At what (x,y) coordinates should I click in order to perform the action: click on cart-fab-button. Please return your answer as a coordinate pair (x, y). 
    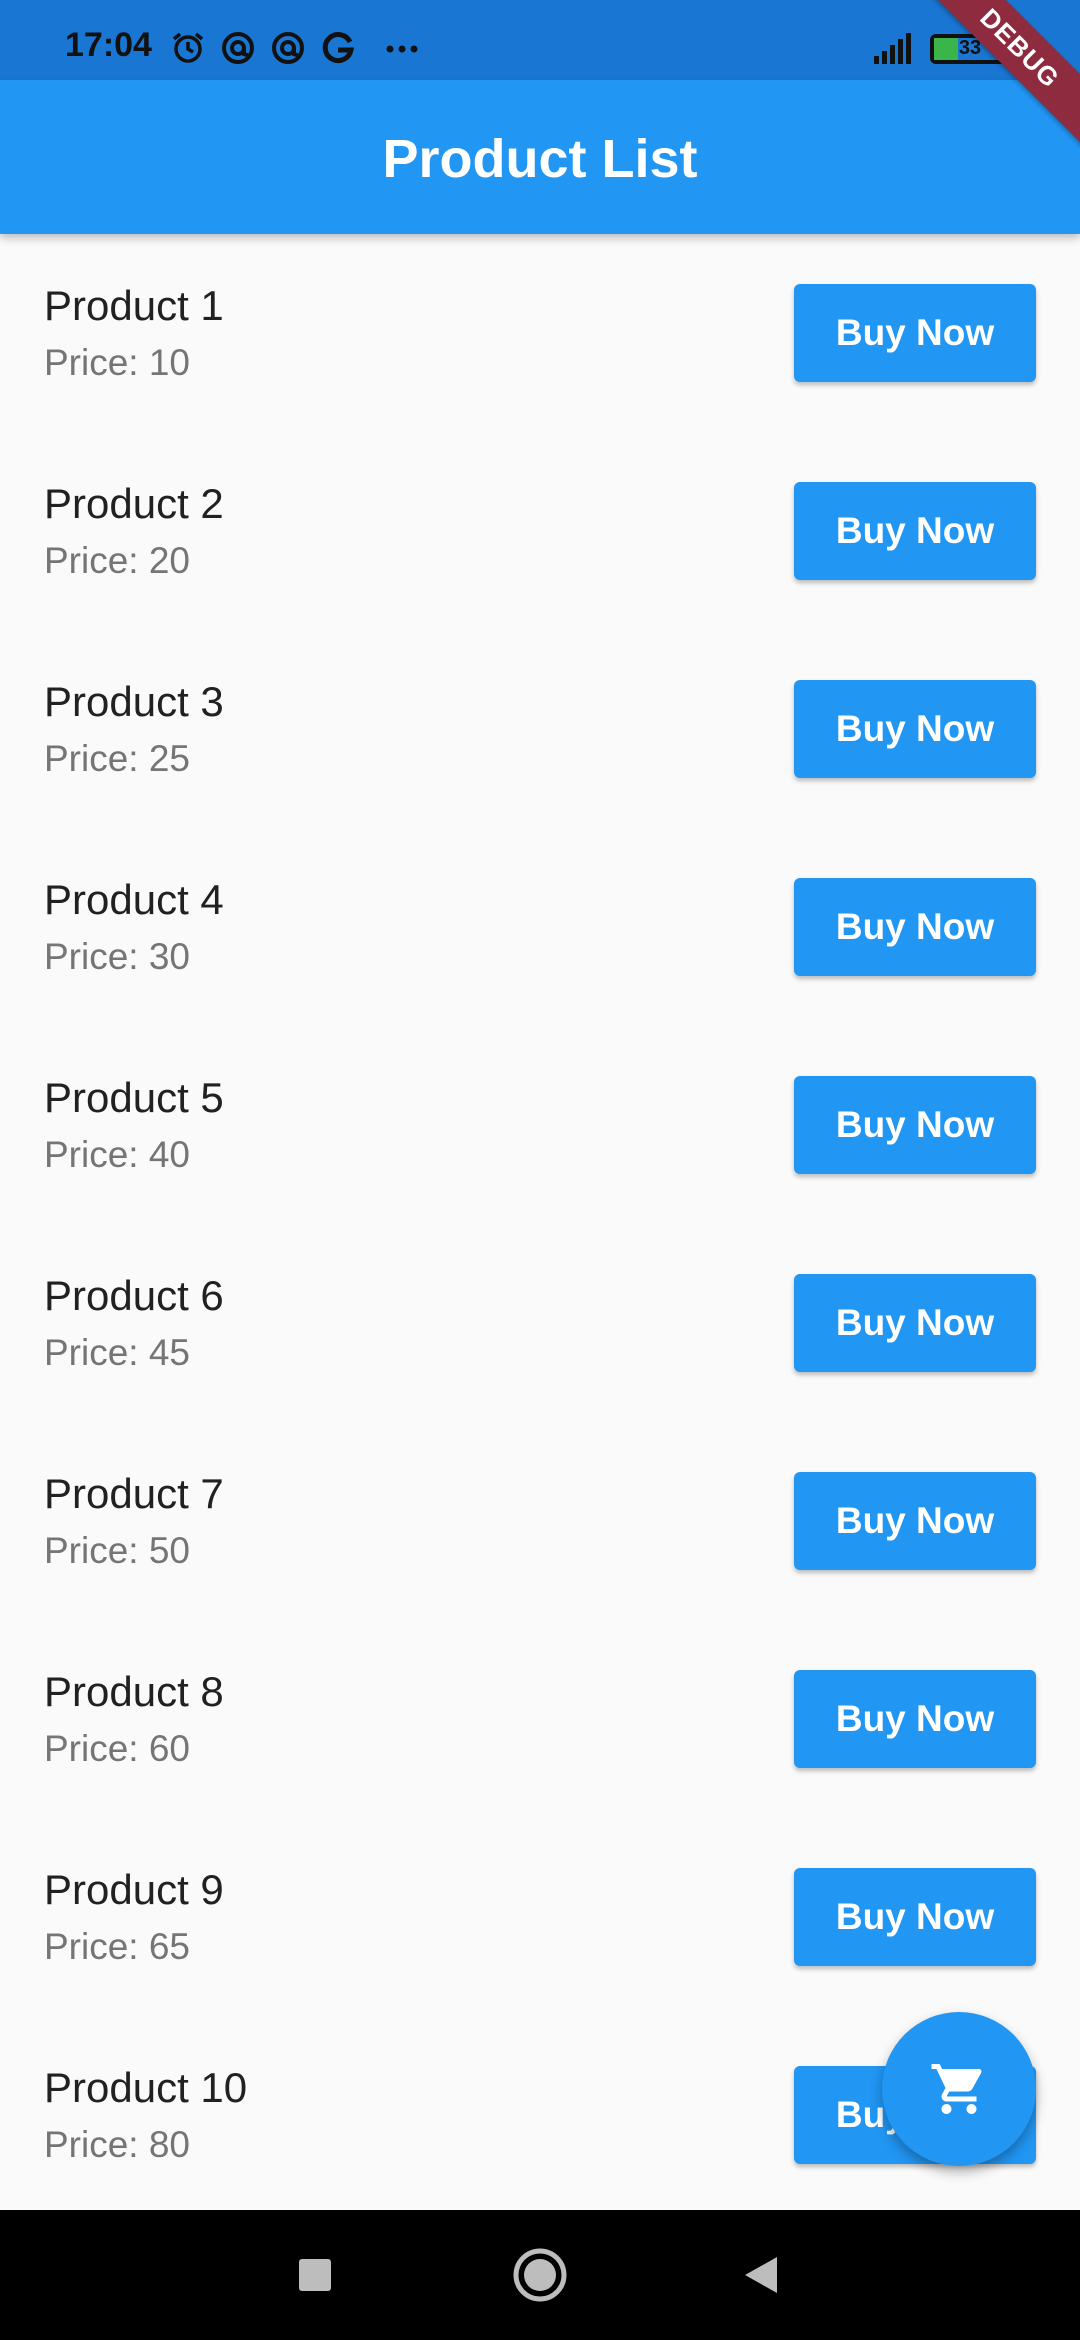
    Looking at the image, I should click on (959, 2089).